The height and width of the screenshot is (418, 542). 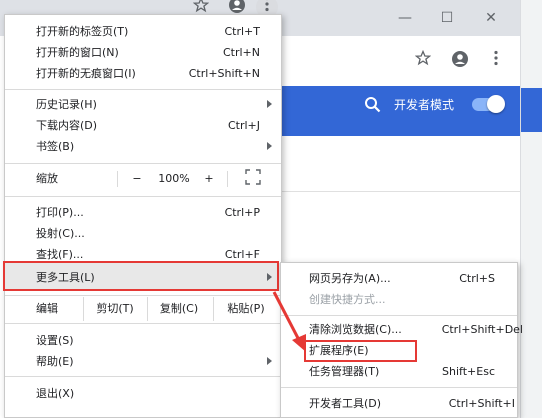 What do you see at coordinates (47, 308) in the screenshot?
I see `edit-label: 编辑` at bounding box center [47, 308].